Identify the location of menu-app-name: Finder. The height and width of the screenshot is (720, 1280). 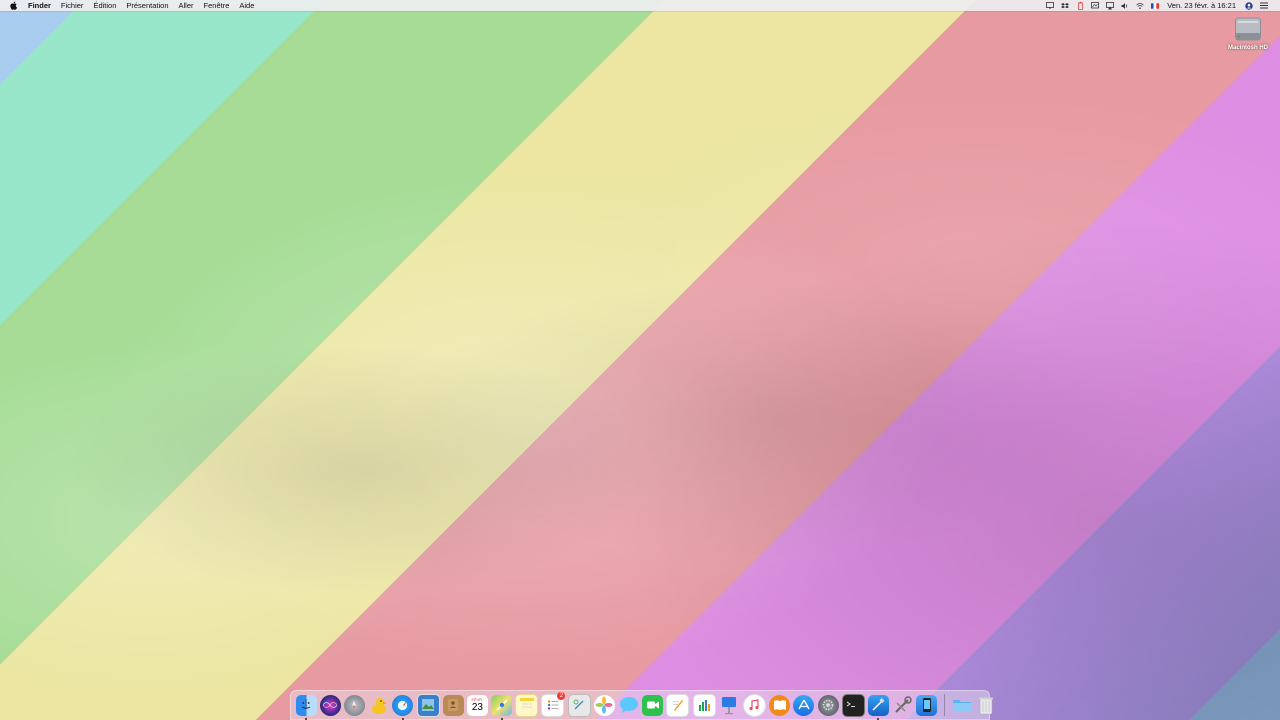
(39, 5).